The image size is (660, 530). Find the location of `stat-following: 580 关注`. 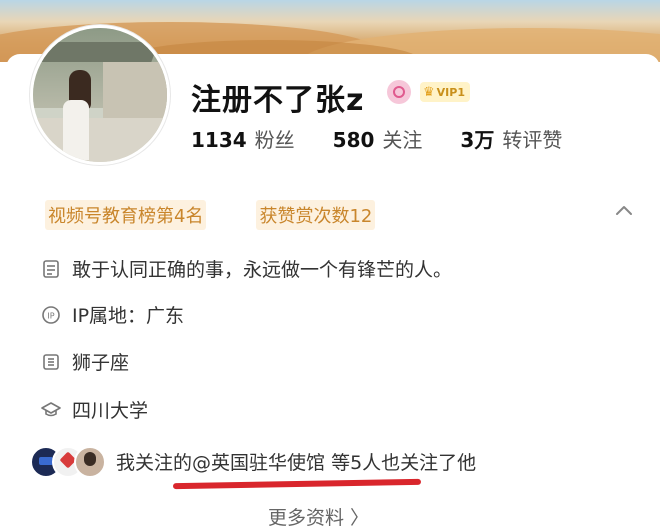

stat-following: 580 关注 is located at coordinates (378, 138).